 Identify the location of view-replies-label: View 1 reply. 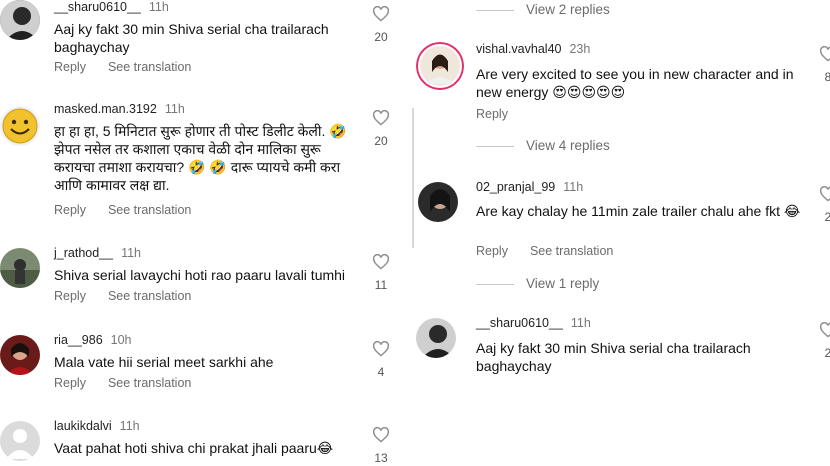
(562, 283).